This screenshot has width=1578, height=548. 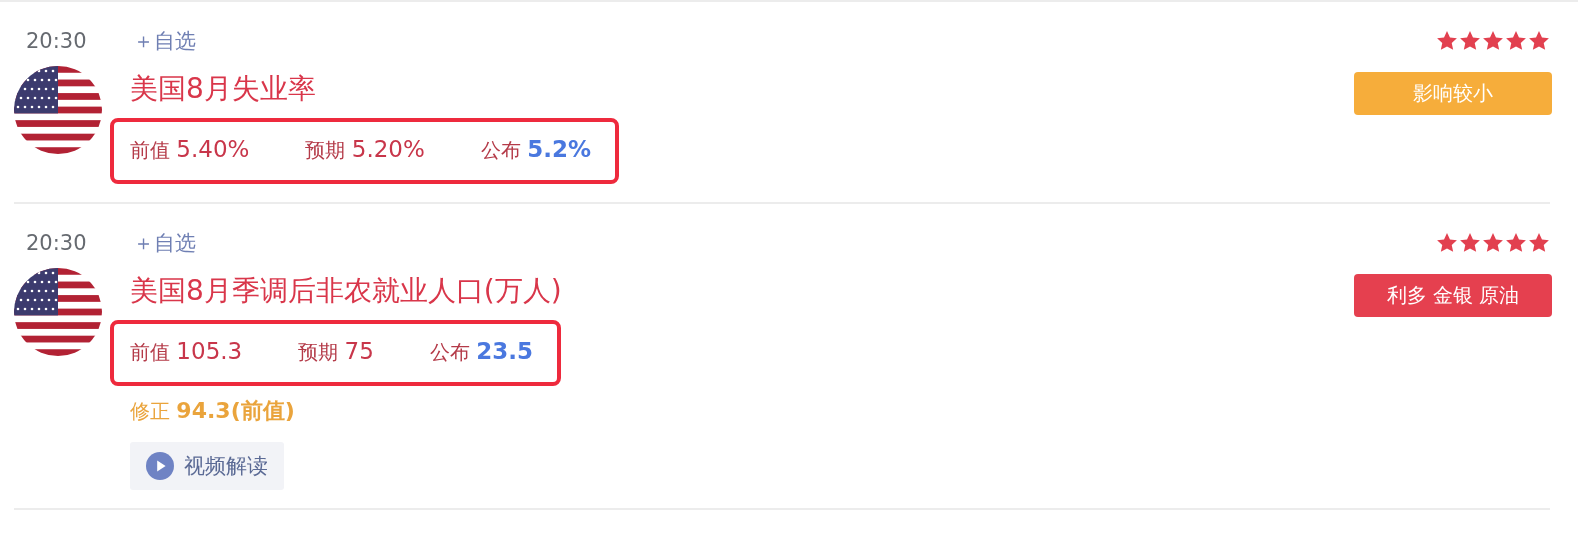 What do you see at coordinates (160, 466) in the screenshot?
I see `play-icon` at bounding box center [160, 466].